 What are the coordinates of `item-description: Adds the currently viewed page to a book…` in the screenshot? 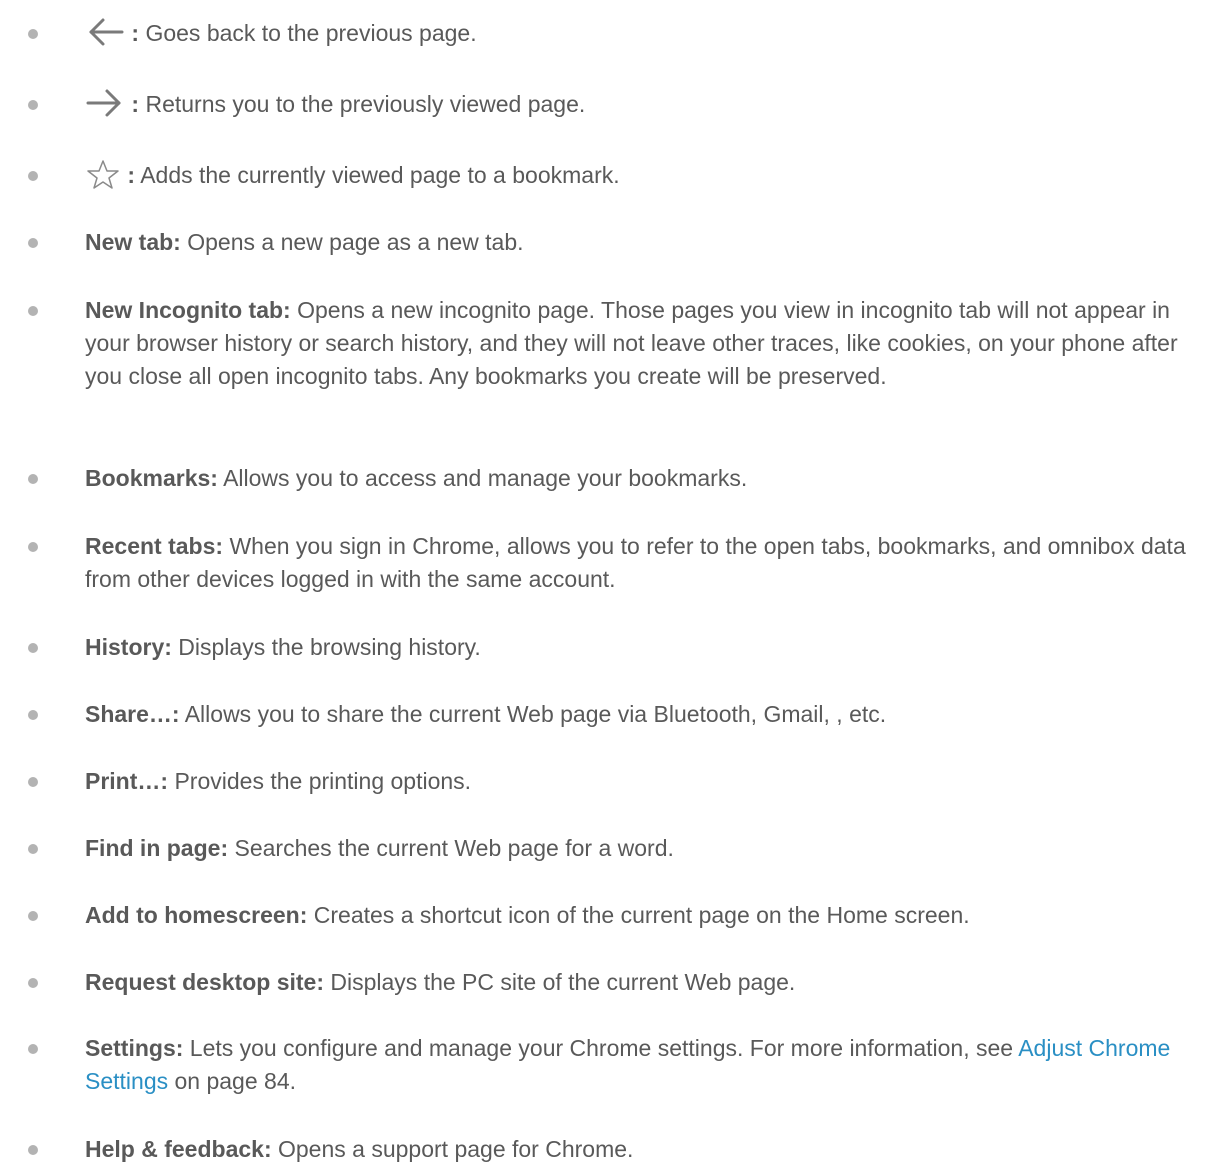 It's located at (380, 175).